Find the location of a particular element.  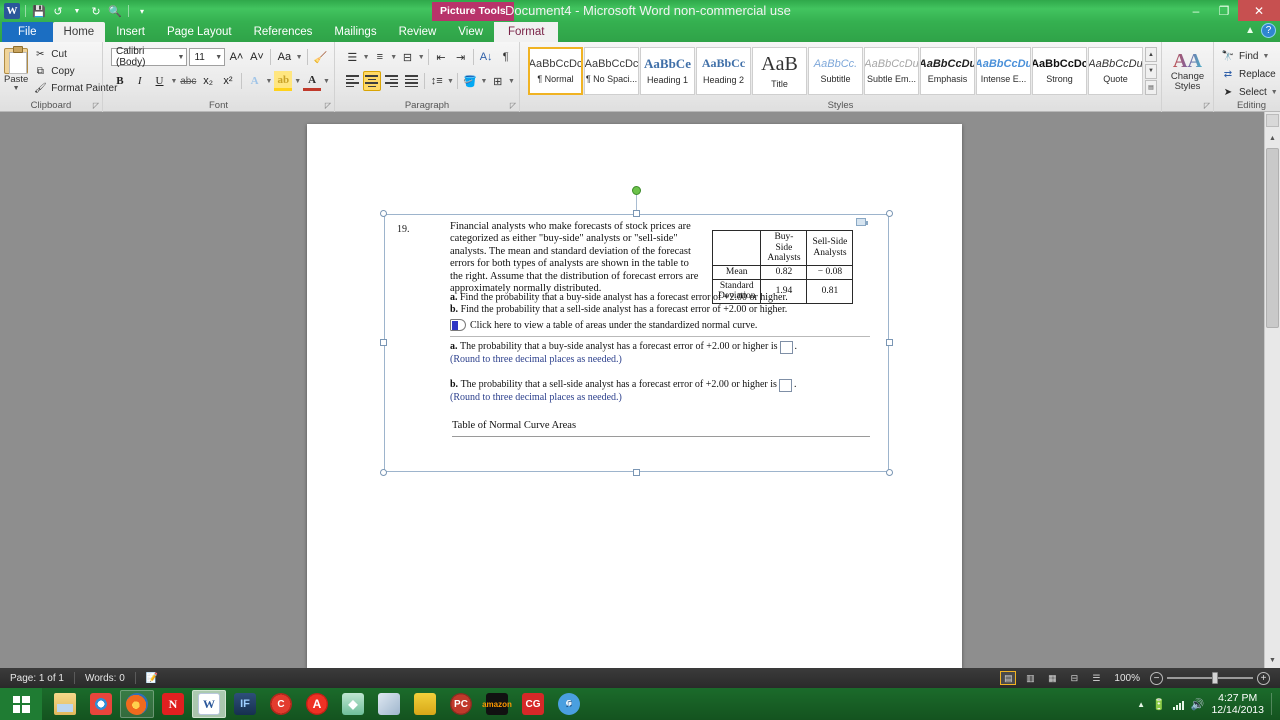

numbering-icon: ≡ is located at coordinates (380, 57).